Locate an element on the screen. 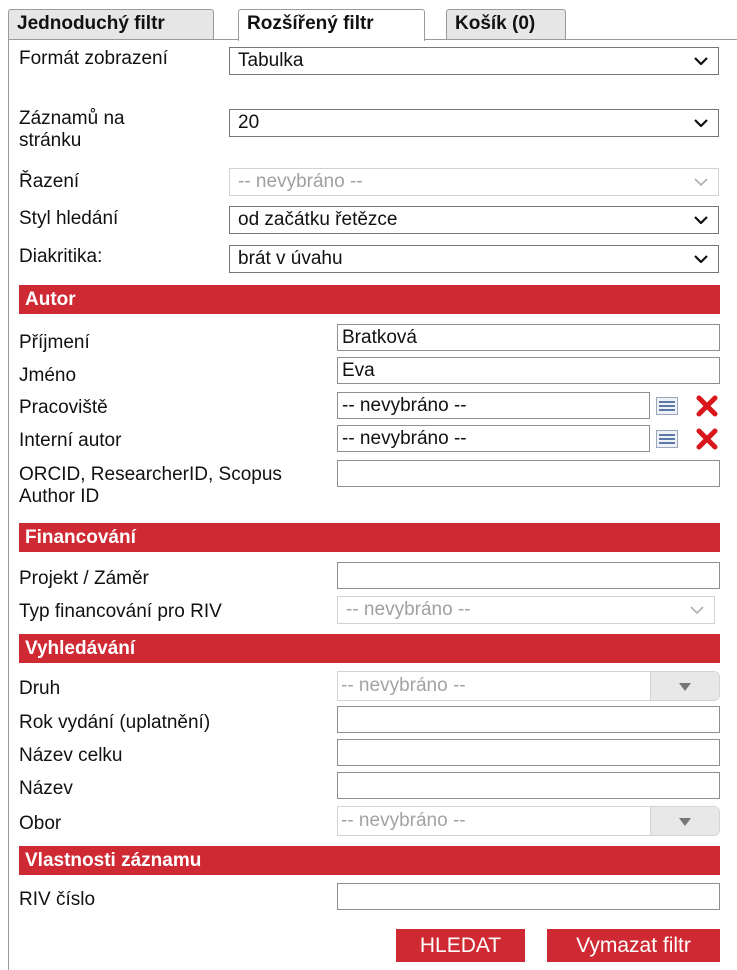  firstname-label: Jméno is located at coordinates (48, 375).